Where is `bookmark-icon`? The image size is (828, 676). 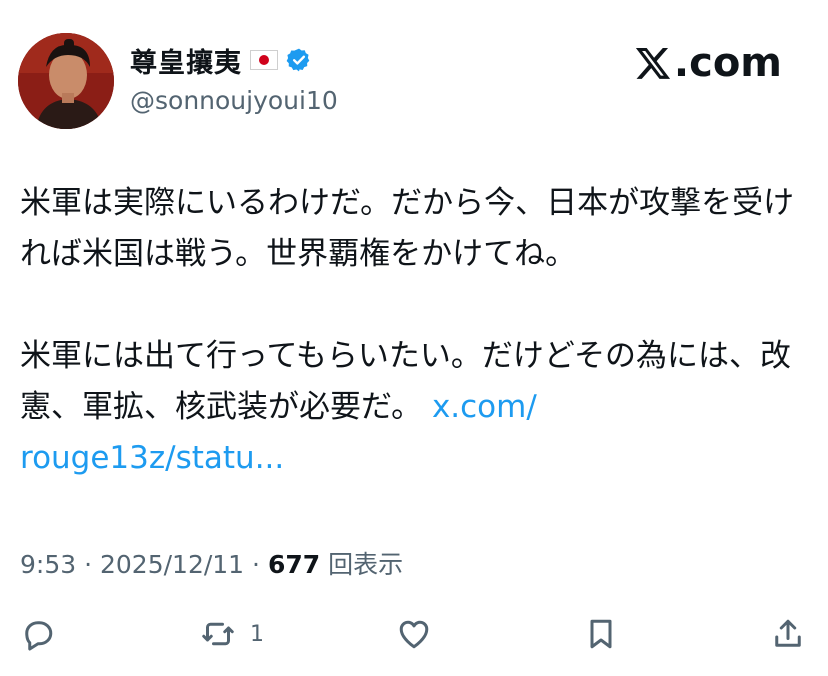
bookmark-icon is located at coordinates (601, 634).